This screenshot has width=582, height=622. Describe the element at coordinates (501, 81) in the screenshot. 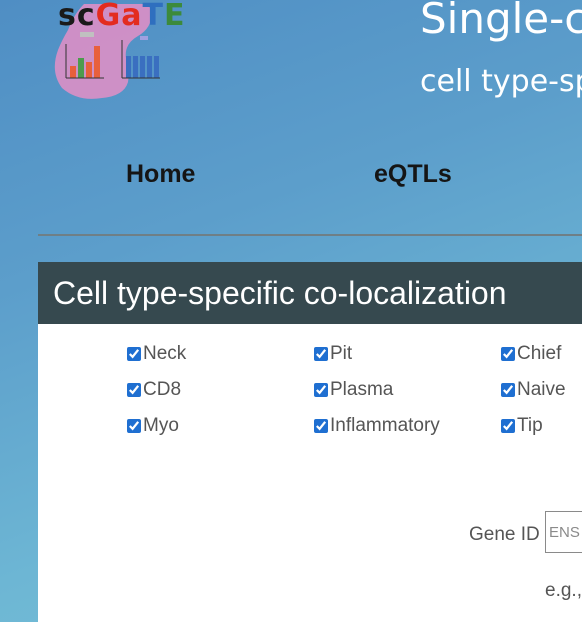

I see `banner-subtitle: cell type-sp` at that location.